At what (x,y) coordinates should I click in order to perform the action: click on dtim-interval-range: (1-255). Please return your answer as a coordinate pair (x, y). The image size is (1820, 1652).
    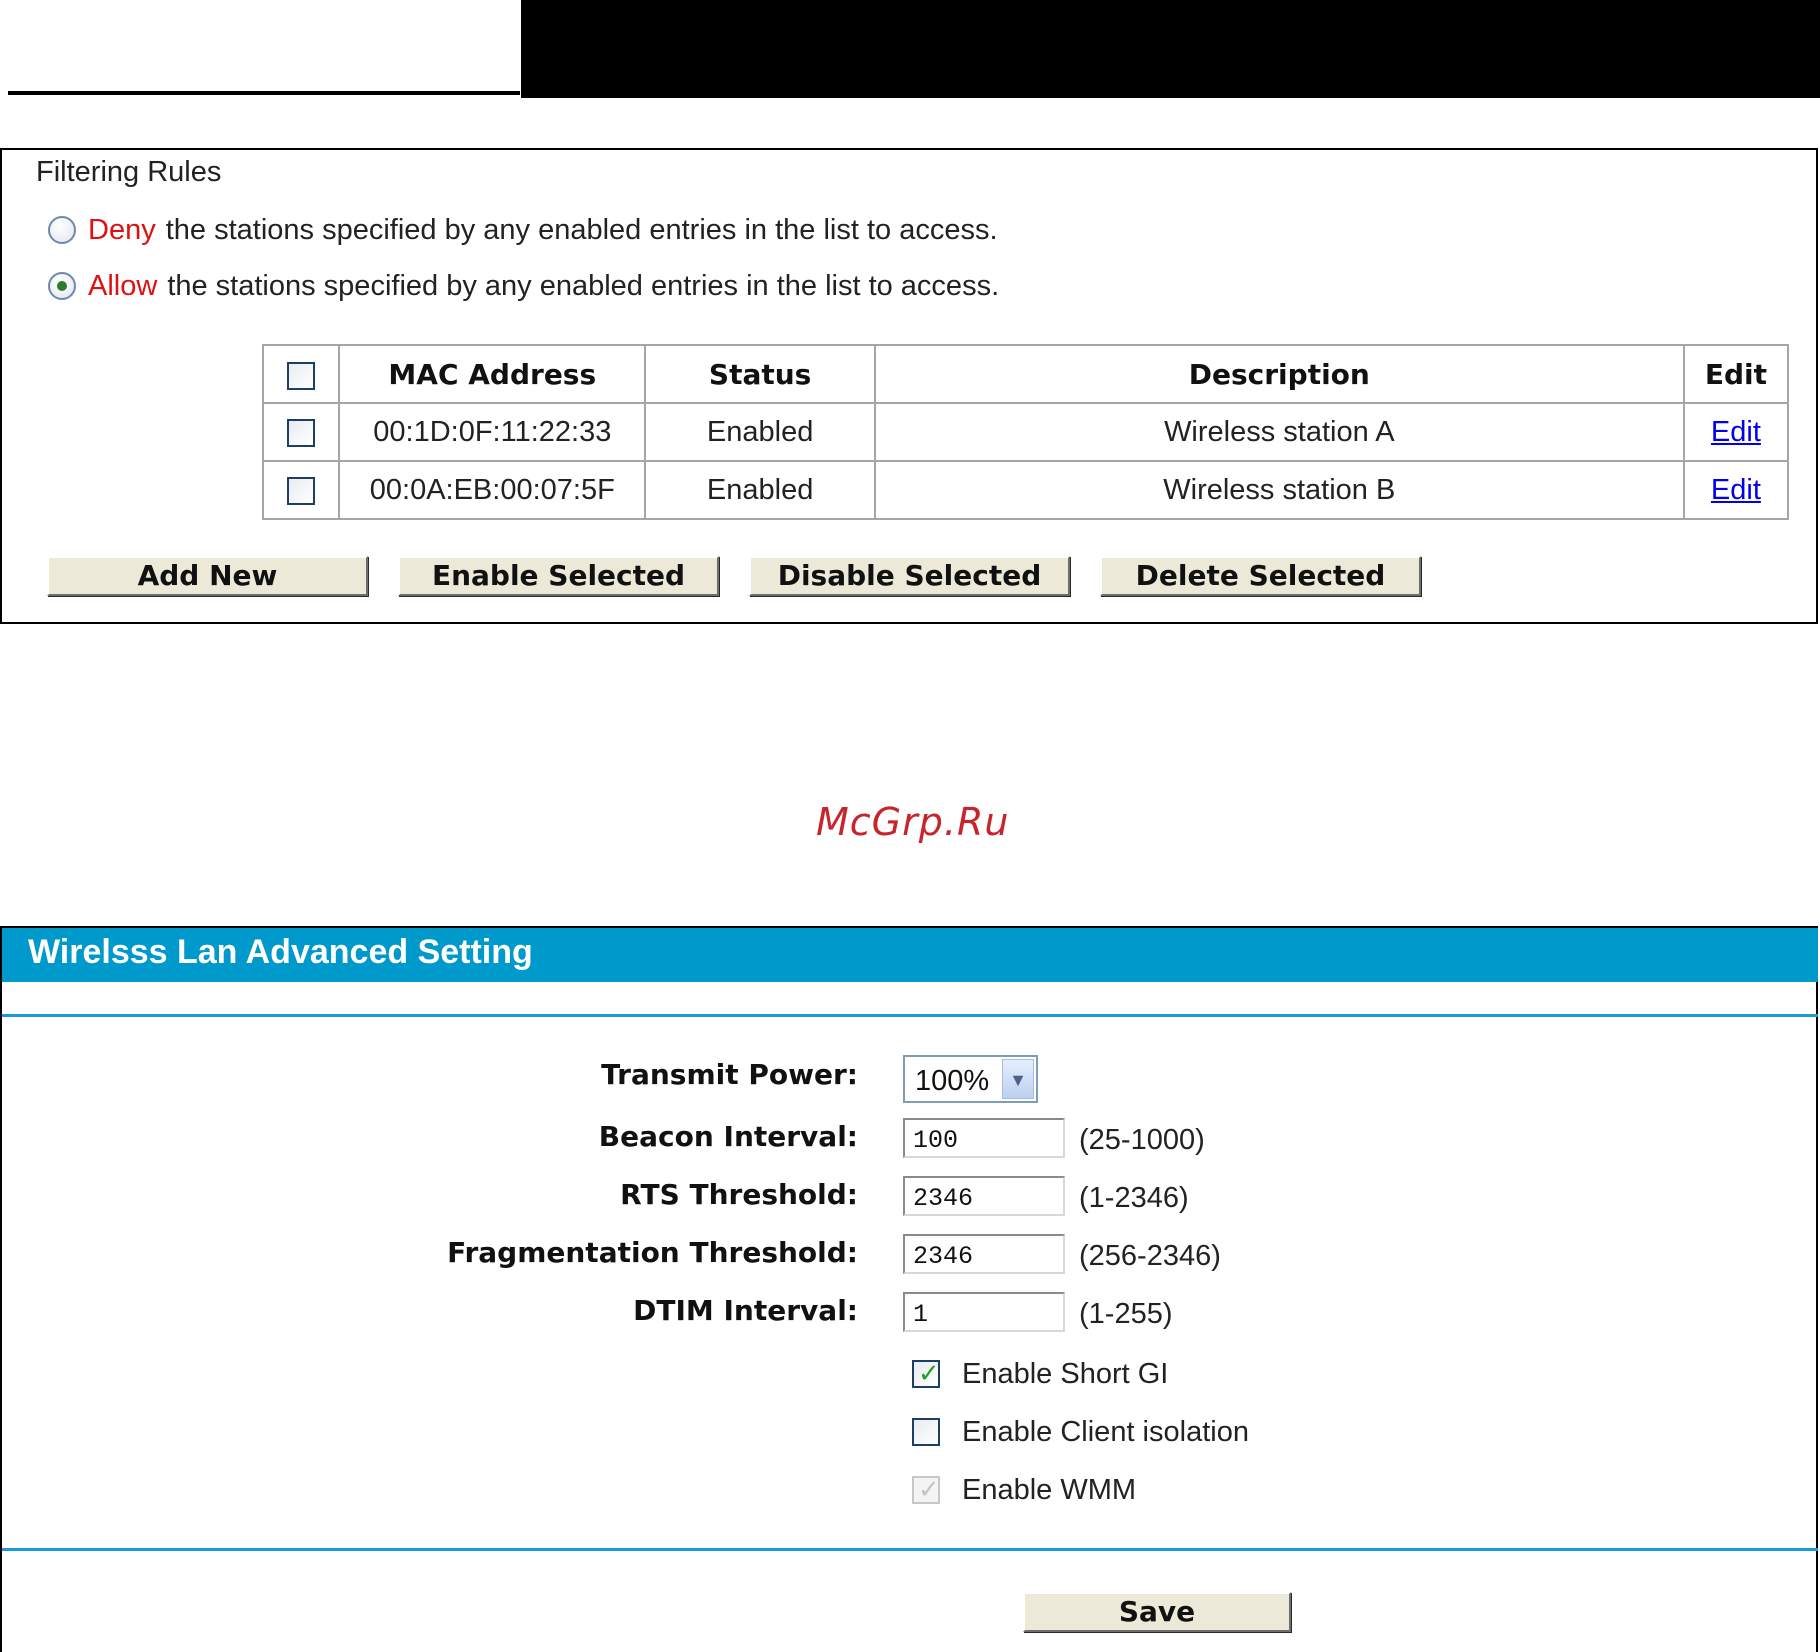
    Looking at the image, I should click on (1126, 1314).